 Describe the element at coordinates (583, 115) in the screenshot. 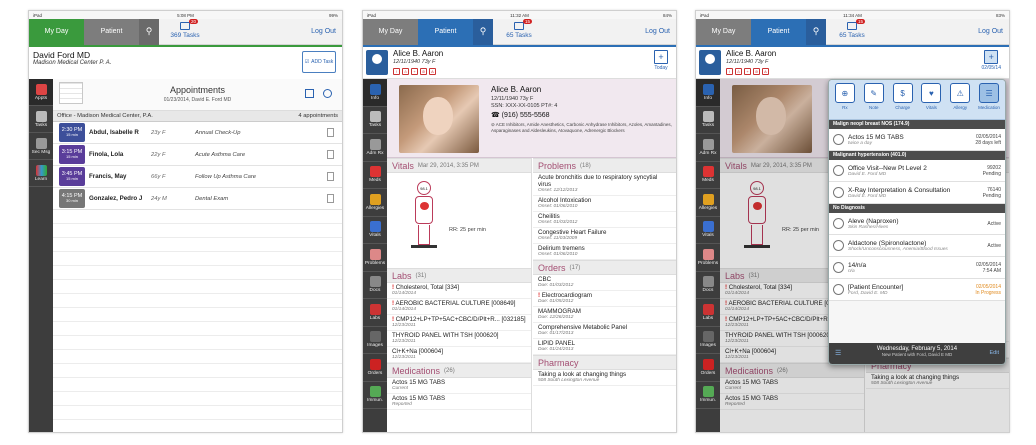

I see `patient-phone: ☎ (916) 555-5568` at that location.